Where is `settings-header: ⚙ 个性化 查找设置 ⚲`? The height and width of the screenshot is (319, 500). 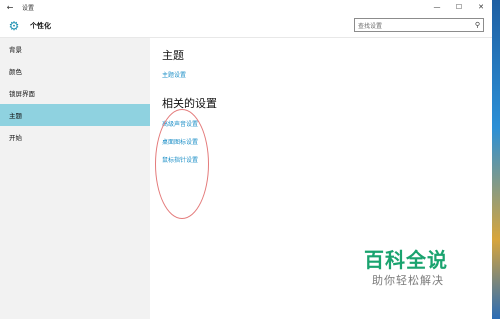 settings-header: ⚙ 个性化 查找设置 ⚲ is located at coordinates (246, 26).